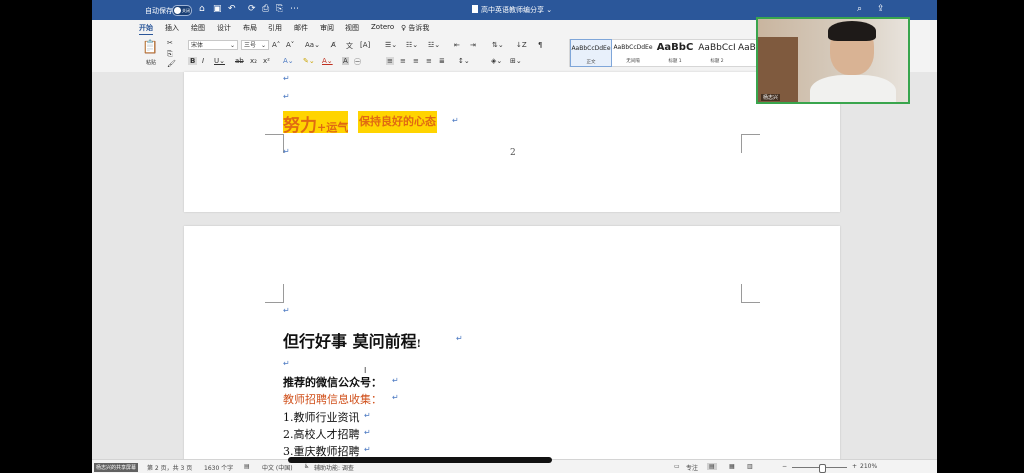  I want to click on print-layout-icon: ▤, so click(712, 466).